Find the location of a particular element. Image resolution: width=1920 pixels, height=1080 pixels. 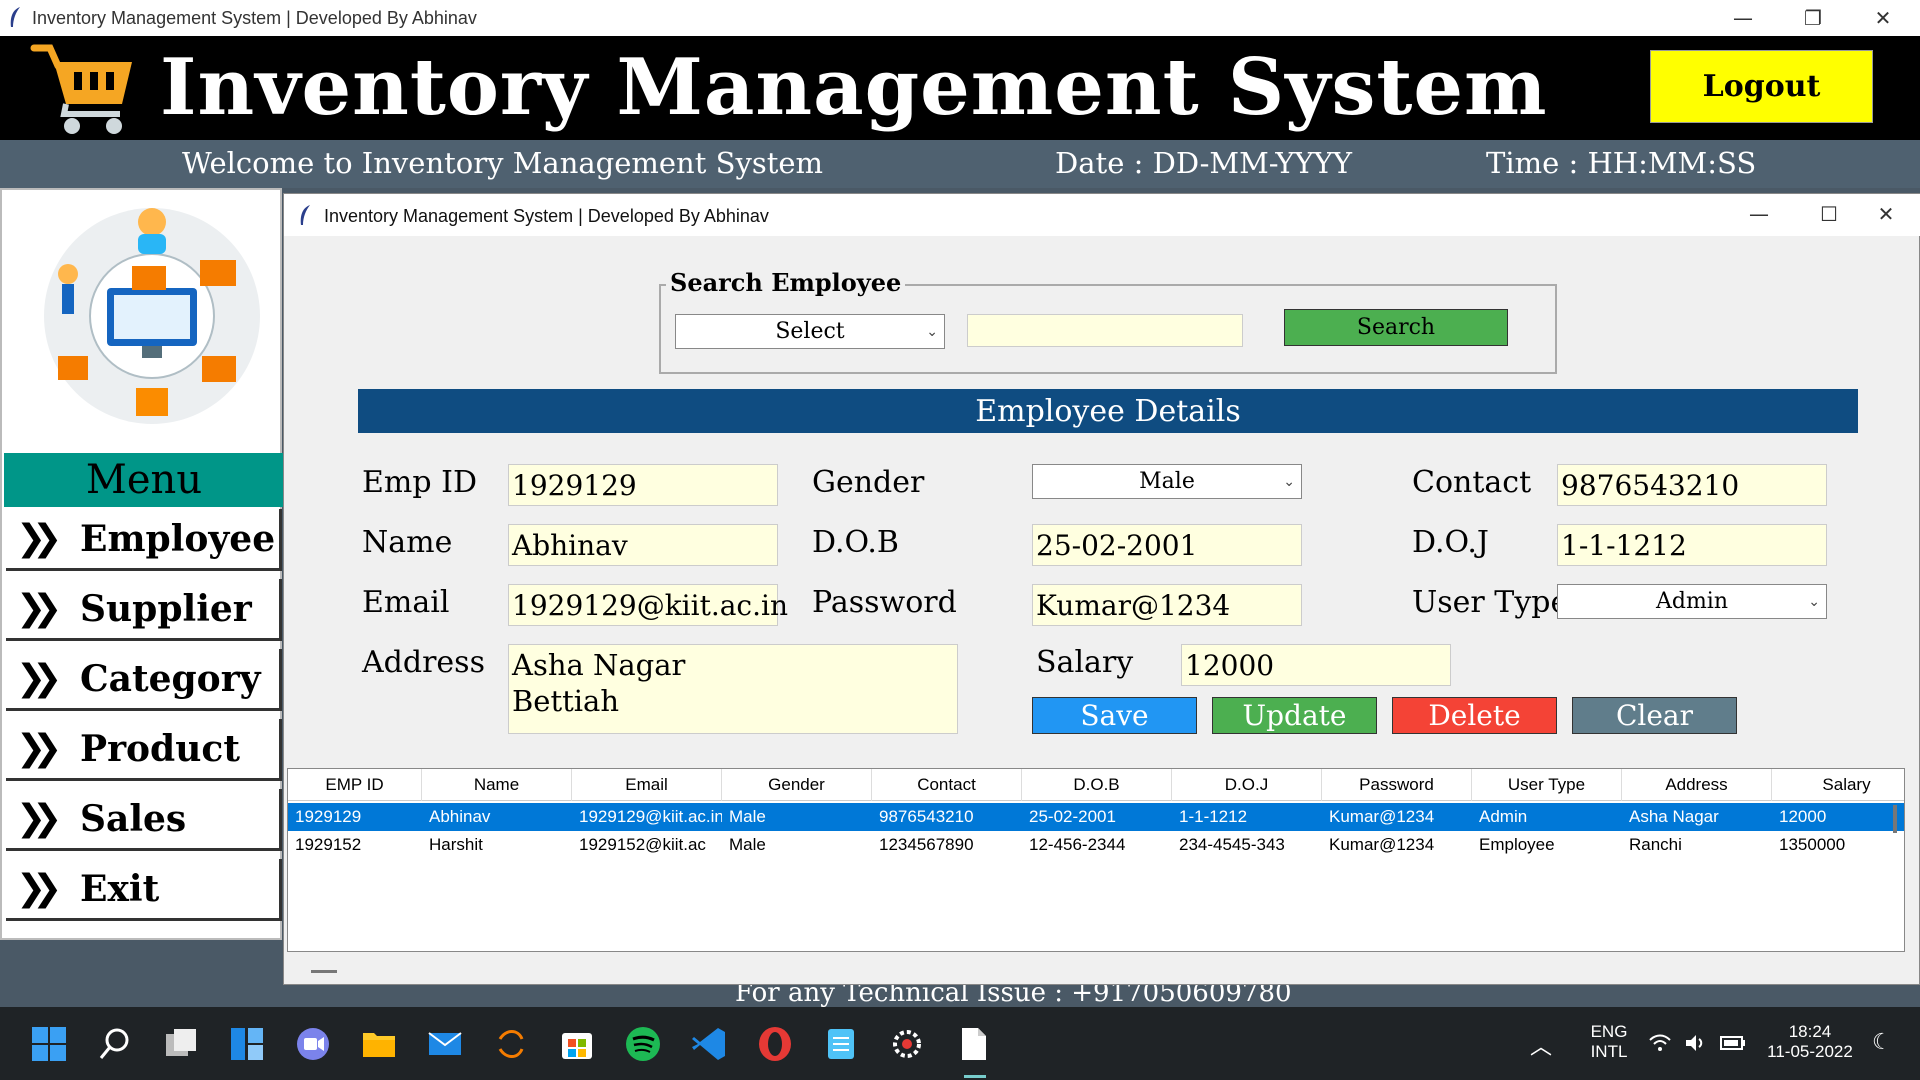

clear-button: Clear is located at coordinates (1654, 715).